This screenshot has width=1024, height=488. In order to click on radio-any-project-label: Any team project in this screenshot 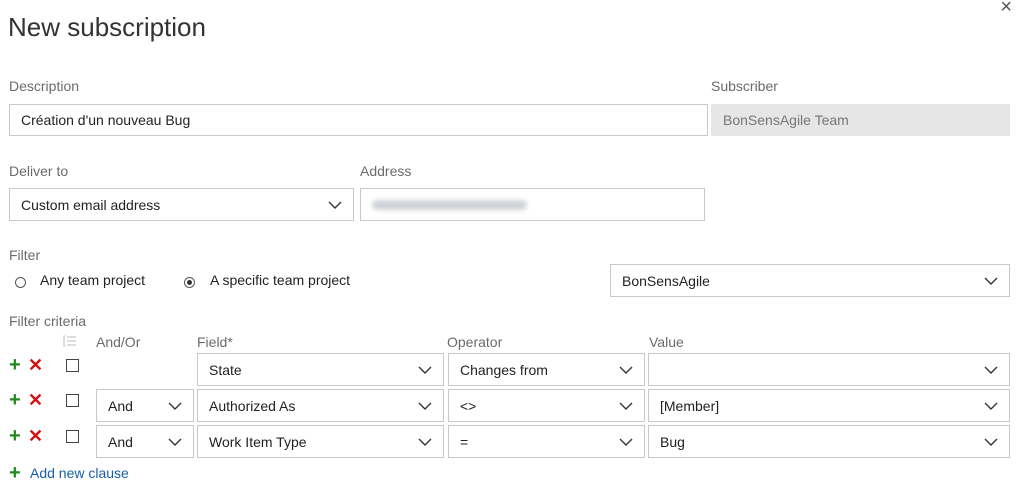, I will do `click(92, 280)`.